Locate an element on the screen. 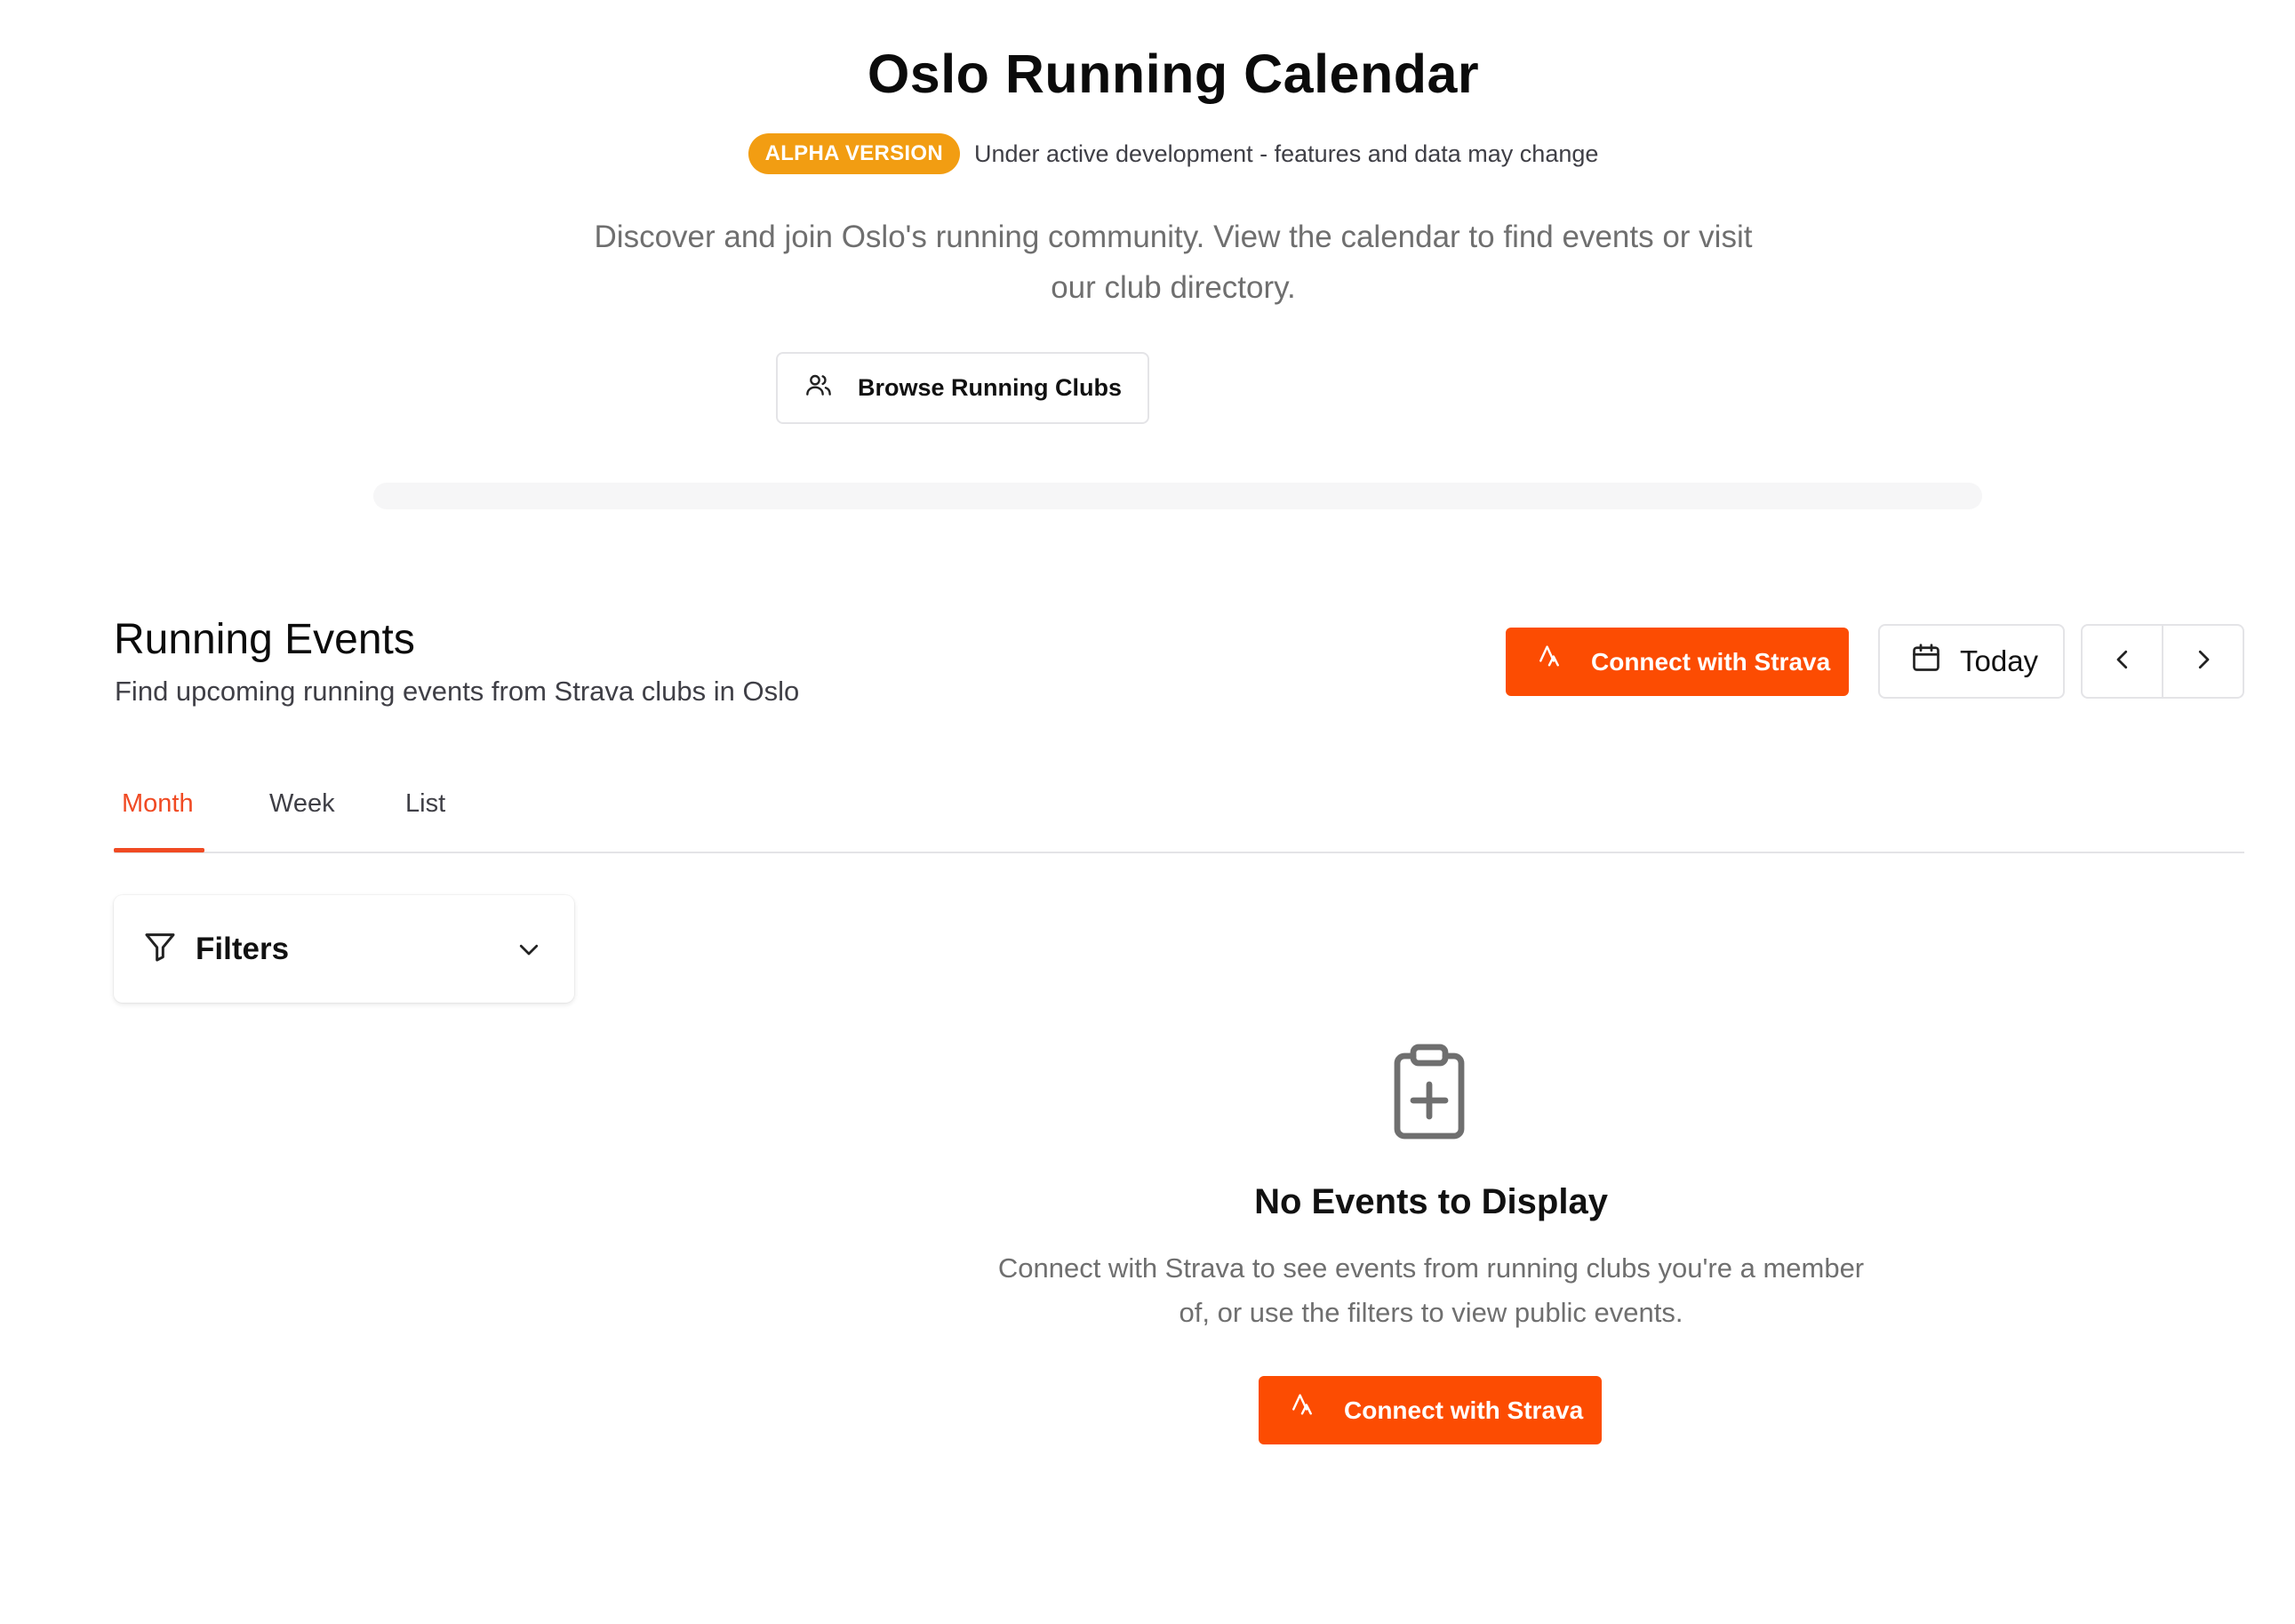 This screenshot has height=1624, width=2295. today-button: Today is located at coordinates (1971, 661).